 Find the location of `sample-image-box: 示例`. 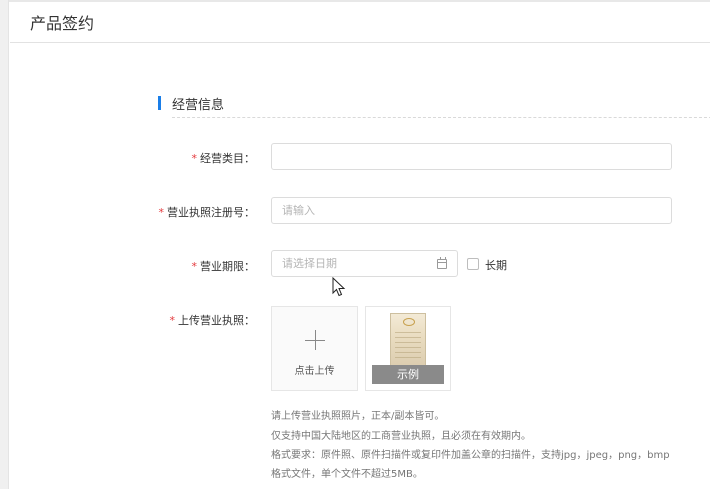

sample-image-box: 示例 is located at coordinates (408, 348).